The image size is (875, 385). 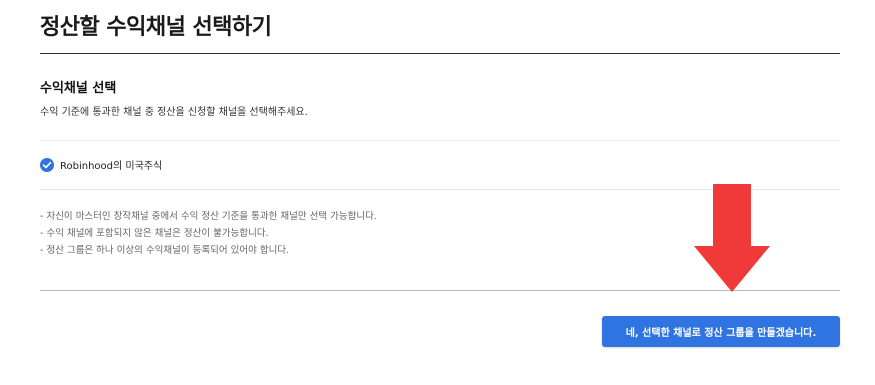 I want to click on confirm-create-group-button: 네, 선택한 채널로 정산 그룹을 만들겠습니다., so click(x=721, y=331).